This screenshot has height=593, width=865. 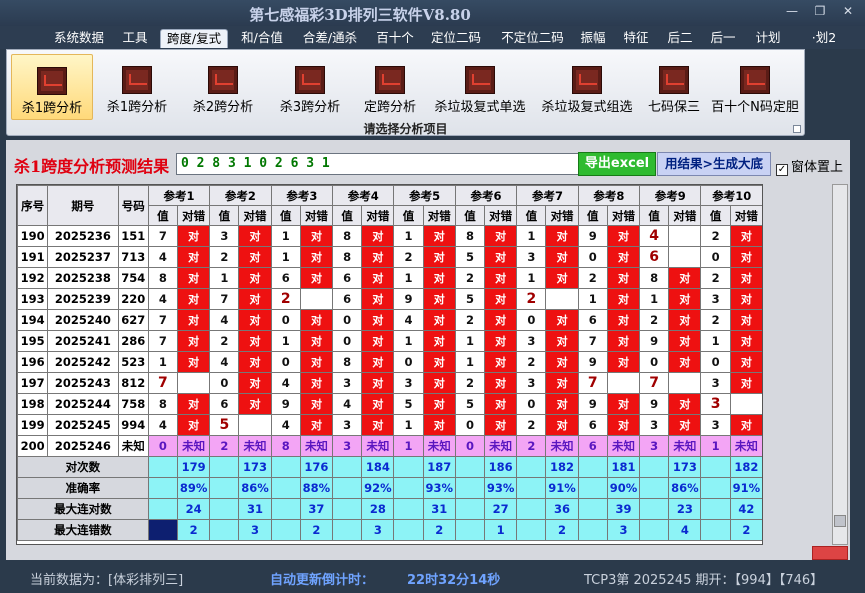 What do you see at coordinates (83, 362) in the screenshot?
I see `period-cell: 2025242` at bounding box center [83, 362].